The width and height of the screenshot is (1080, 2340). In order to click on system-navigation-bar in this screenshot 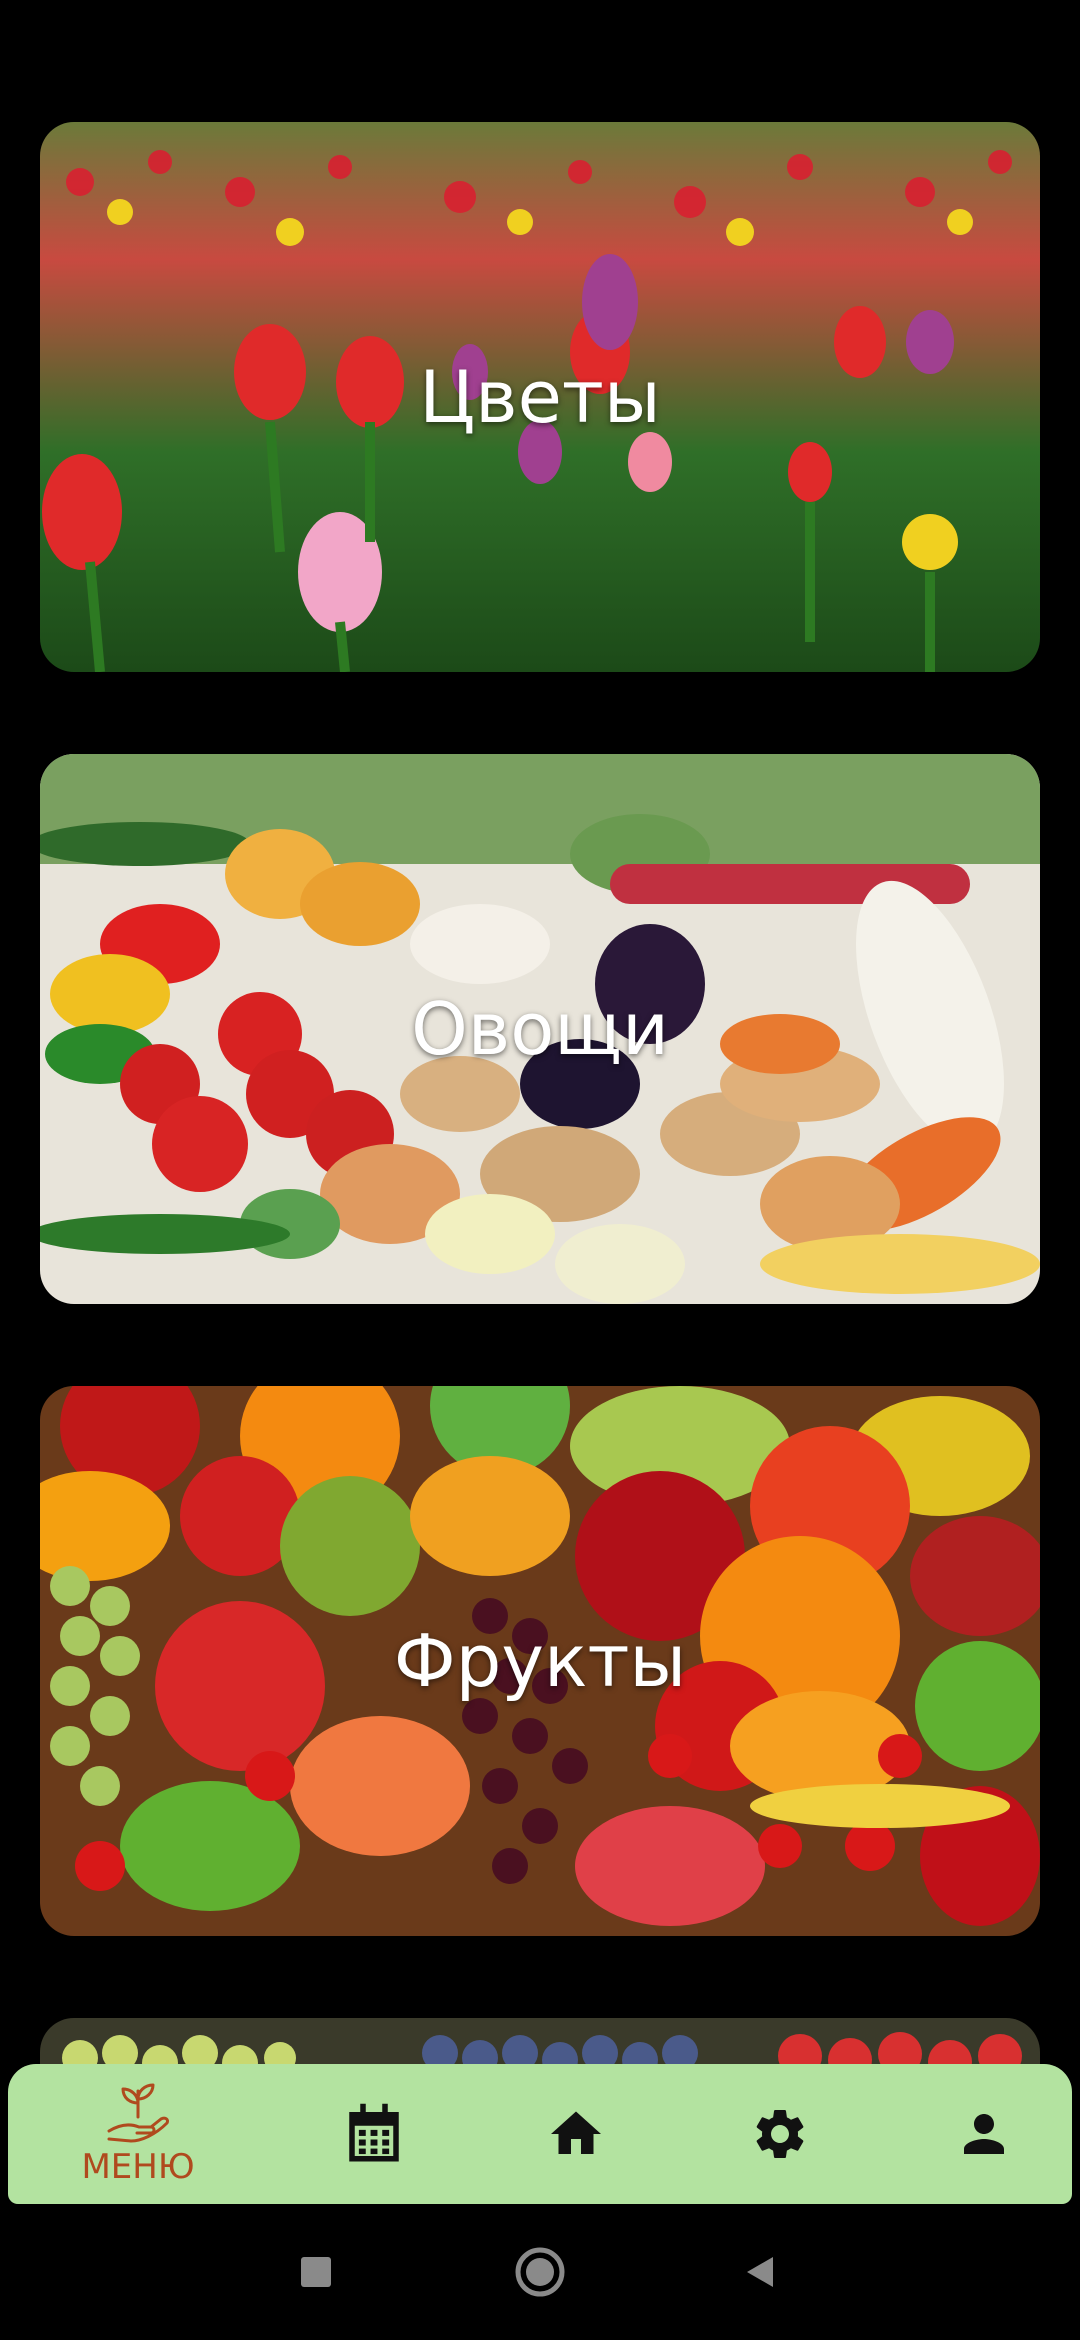, I will do `click(540, 2272)`.